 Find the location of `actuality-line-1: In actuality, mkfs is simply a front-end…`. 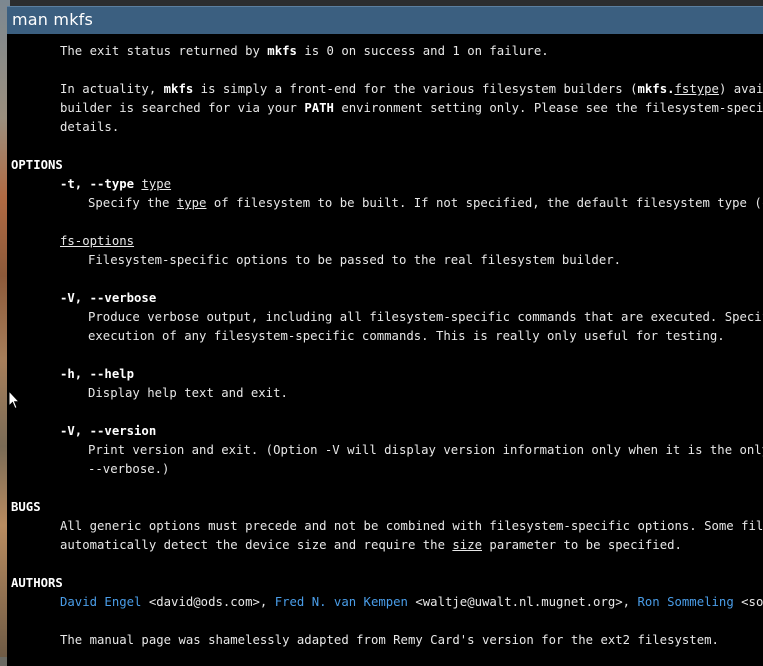

actuality-line-1: In actuality, mkfs is simply a front-end… is located at coordinates (411, 89).